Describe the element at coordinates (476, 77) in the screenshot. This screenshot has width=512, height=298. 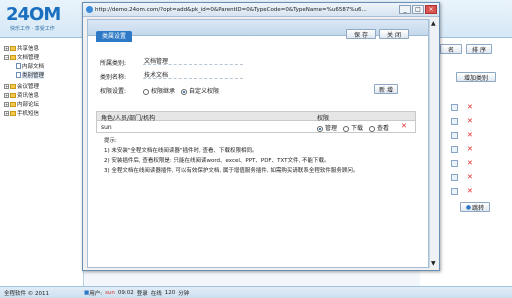
I see `add-category-button: 增加类别` at that location.